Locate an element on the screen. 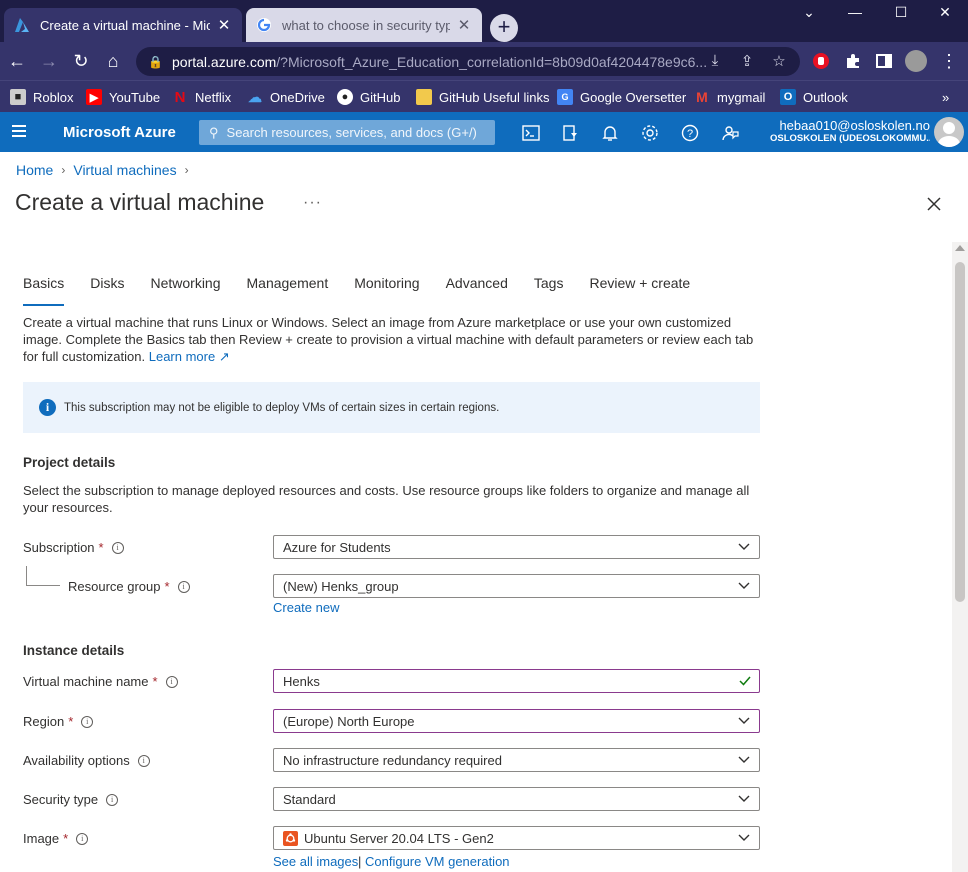  install-app-icon: ⤓ is located at coordinates (715, 60).